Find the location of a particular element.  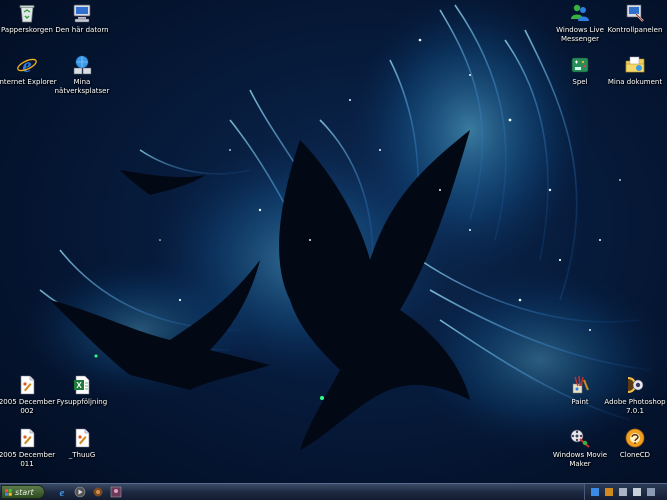

desktop-icon-recycle-bin: Papperskorgen is located at coordinates (29, 18).